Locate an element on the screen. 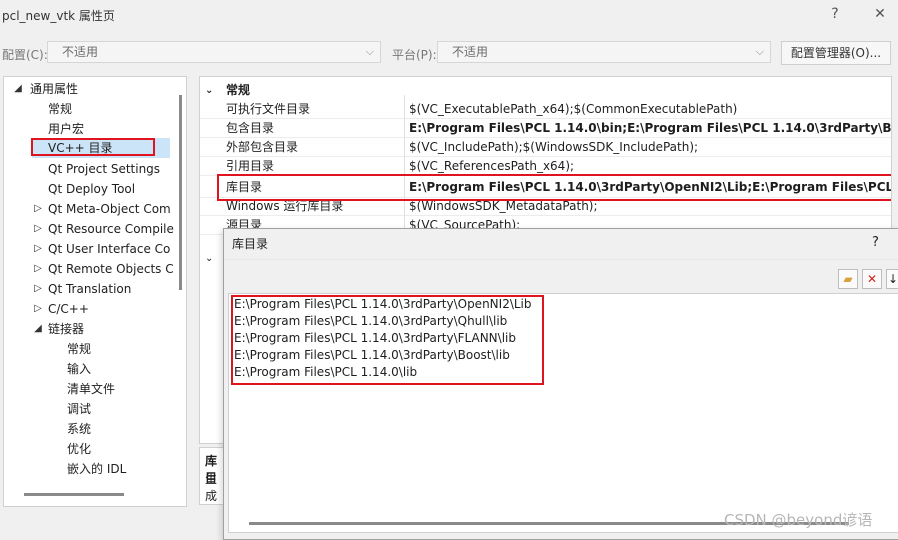  tree-label: Qt User Interface Co is located at coordinates (109, 249).